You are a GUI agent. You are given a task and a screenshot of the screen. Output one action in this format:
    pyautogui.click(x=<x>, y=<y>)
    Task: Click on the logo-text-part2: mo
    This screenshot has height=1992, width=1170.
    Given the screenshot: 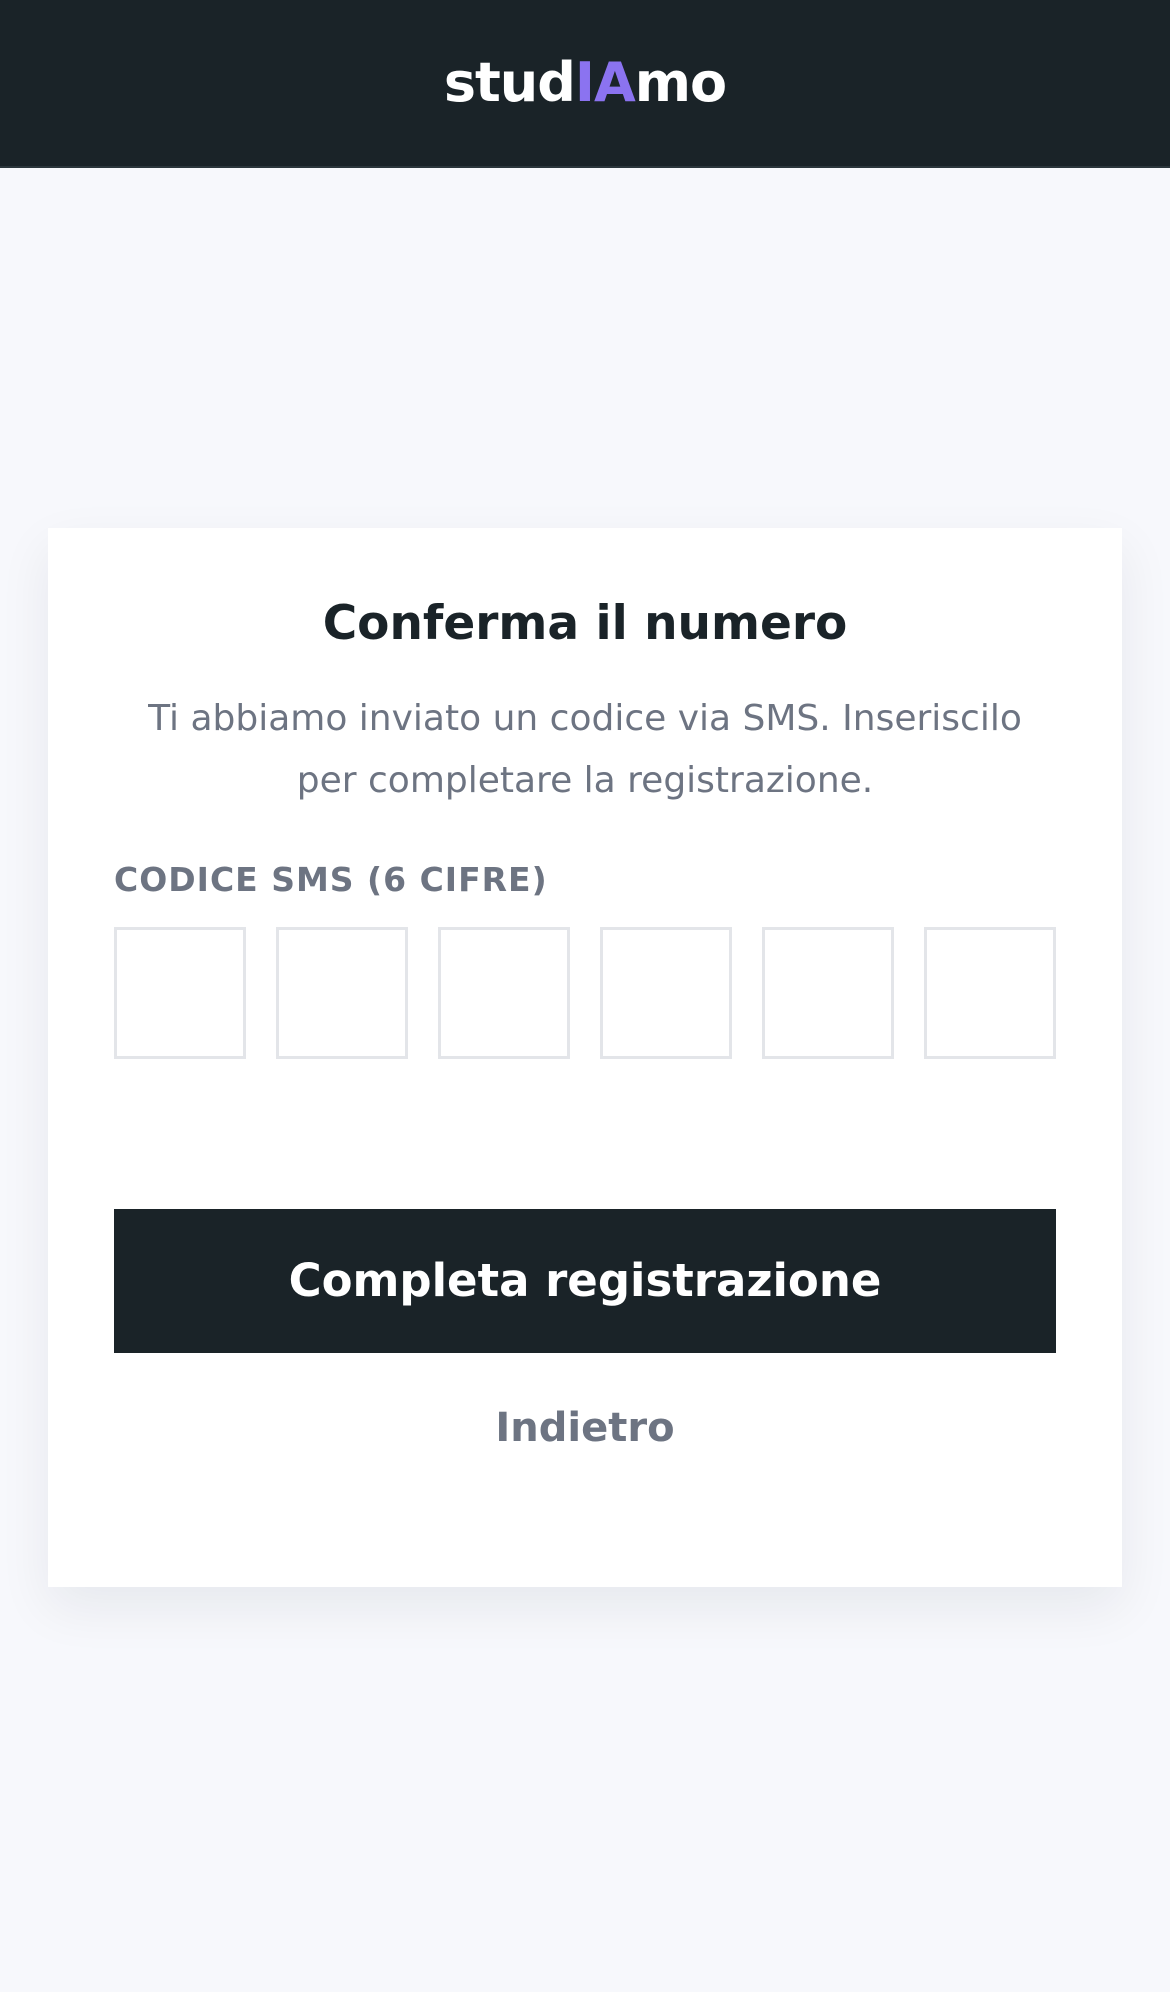 What is the action you would take?
    pyautogui.click(x=680, y=82)
    